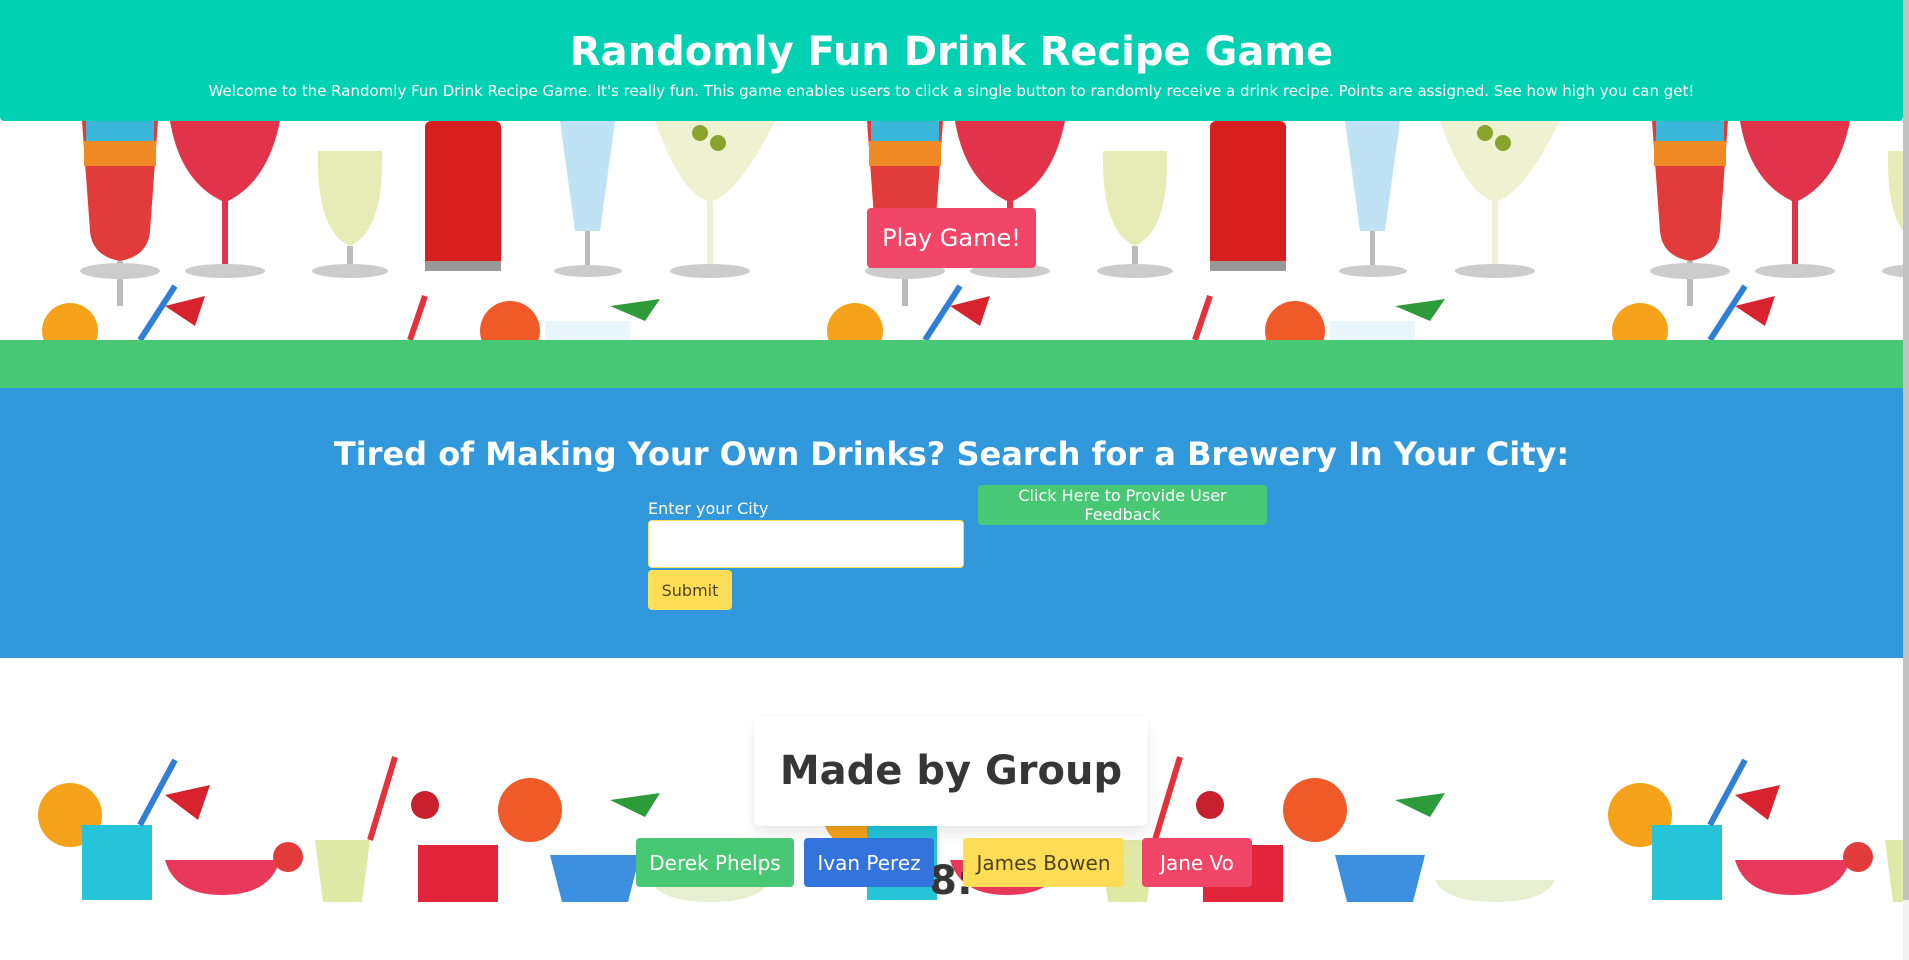 The image size is (1909, 960). I want to click on vertical-scrollbar, so click(1906, 480).